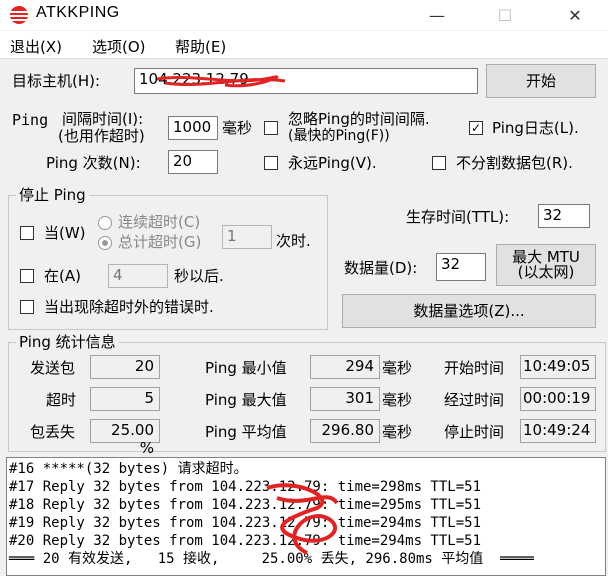  What do you see at coordinates (101, 136) in the screenshot?
I see `interval-sublabel: (也用作超时)` at bounding box center [101, 136].